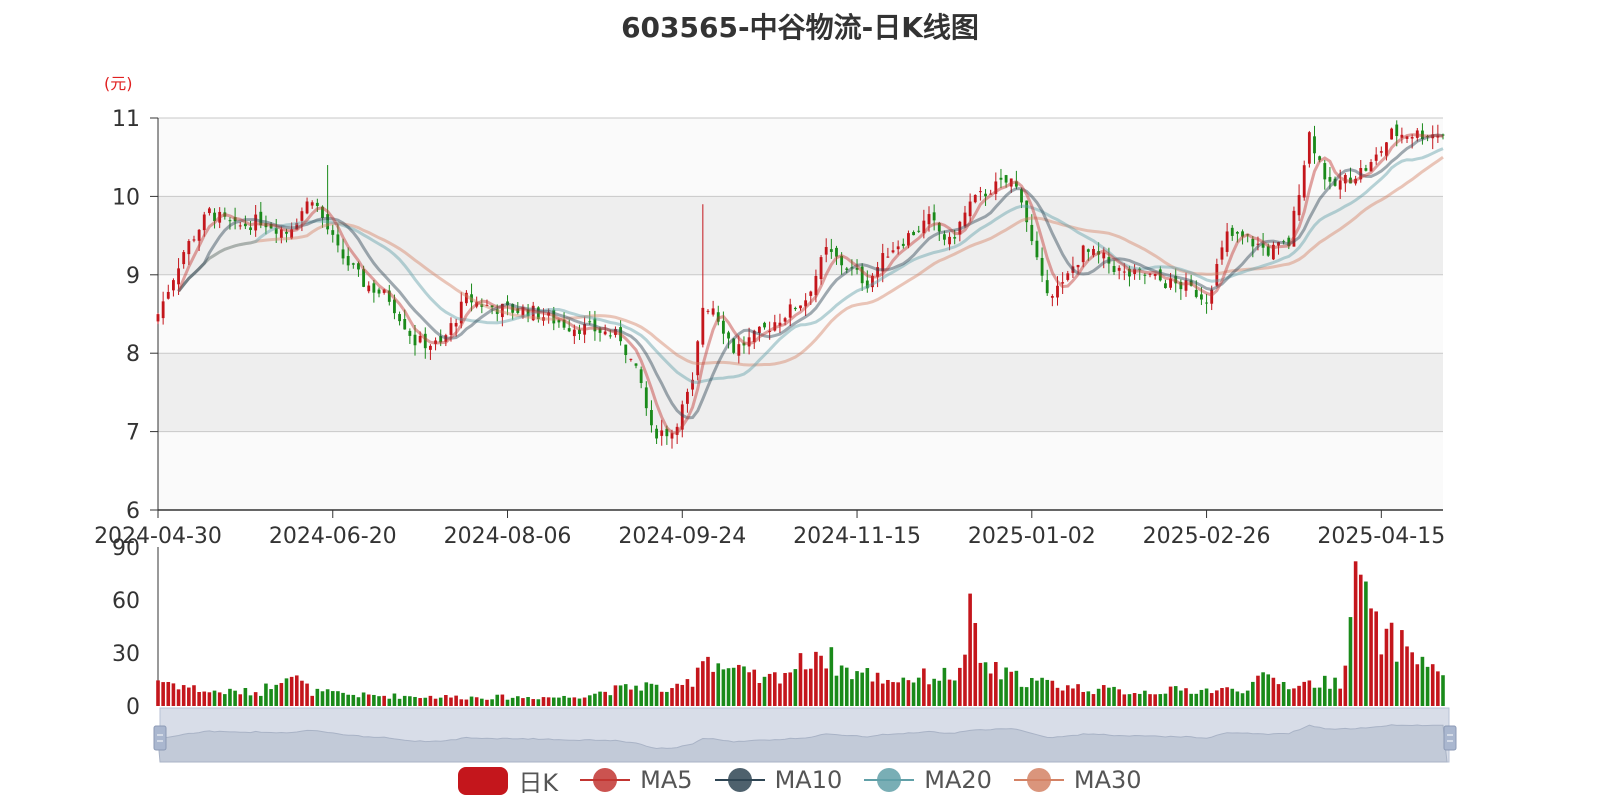  I want to click on x-tick-label: 2024-11-15, so click(857, 536).